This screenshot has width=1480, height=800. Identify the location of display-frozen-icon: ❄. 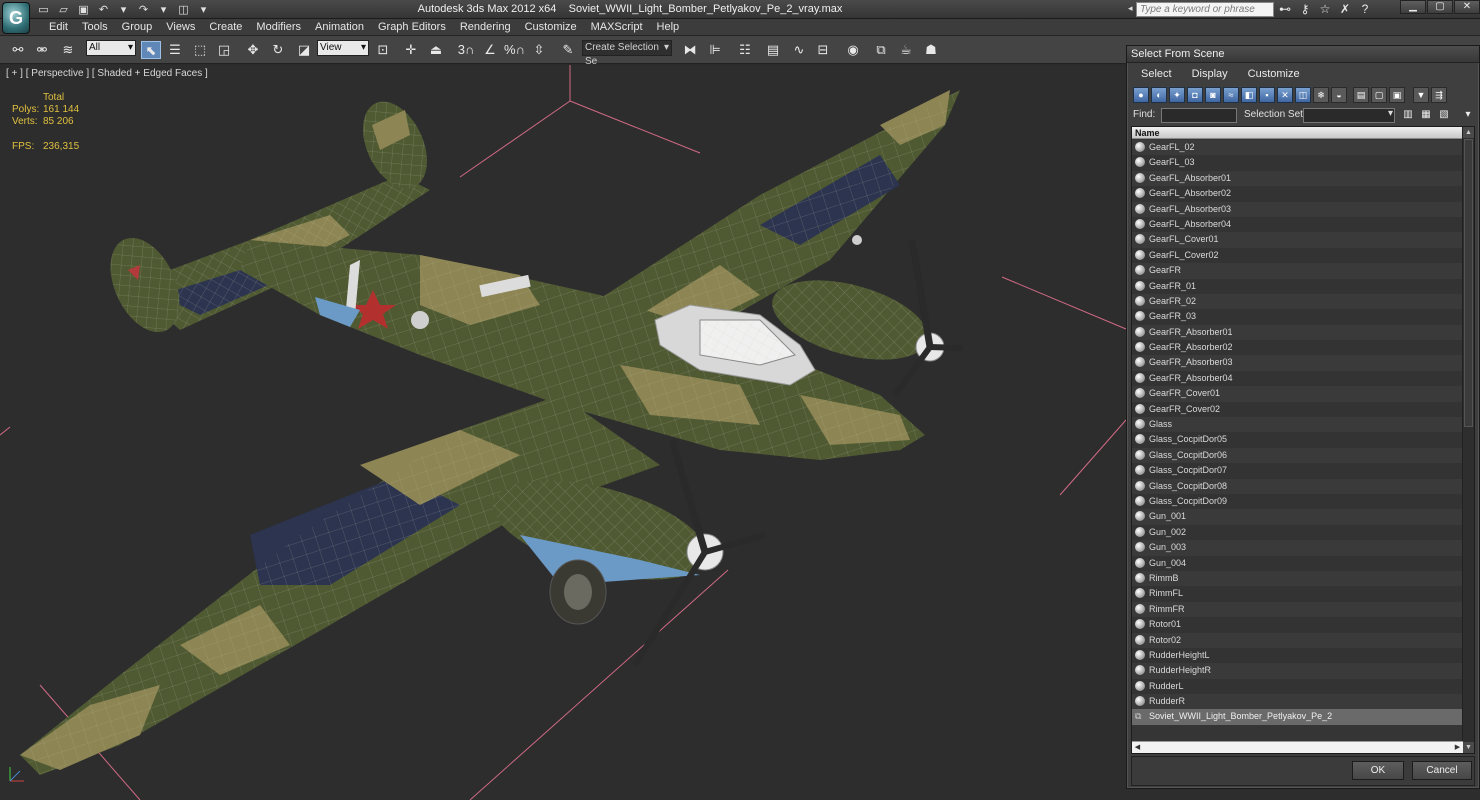
(1321, 95).